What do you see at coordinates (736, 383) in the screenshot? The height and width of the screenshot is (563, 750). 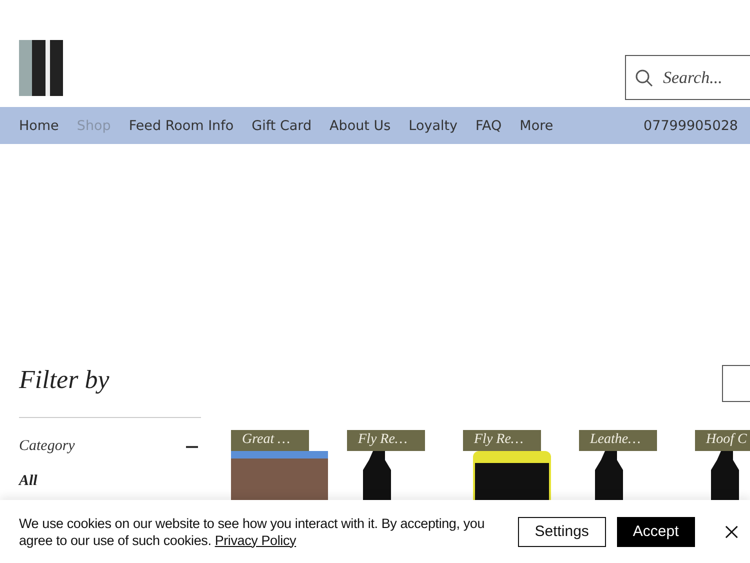 I see `sort-dropdown` at bounding box center [736, 383].